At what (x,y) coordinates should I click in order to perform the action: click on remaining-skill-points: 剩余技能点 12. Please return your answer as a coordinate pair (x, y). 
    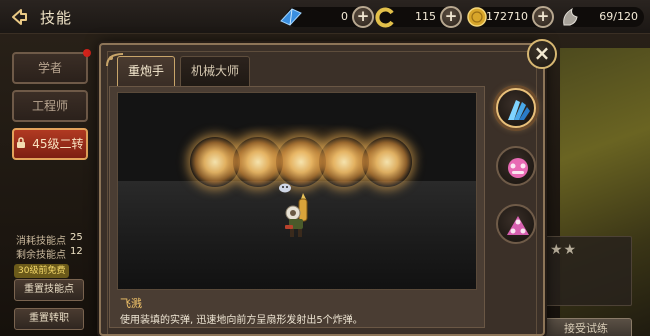
    Looking at the image, I should click on (49, 253).